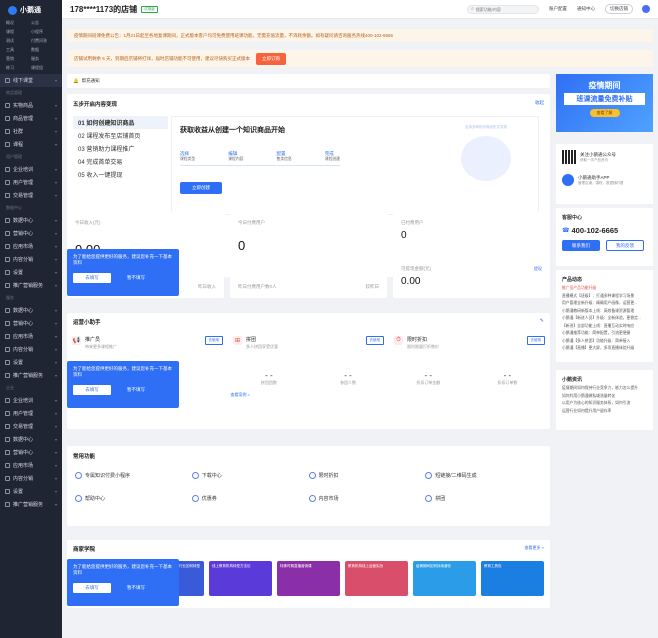 The height and width of the screenshot is (638, 658). What do you see at coordinates (103, 9) in the screenshot?
I see `shop-name: 178****1173的店铺` at bounding box center [103, 9].